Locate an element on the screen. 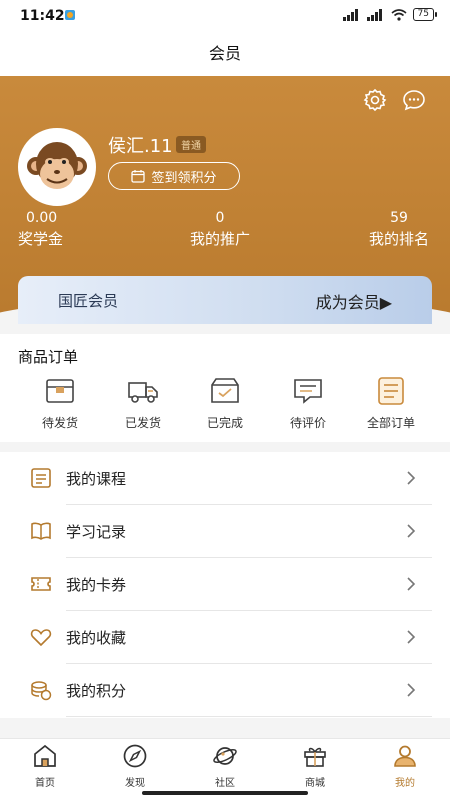 The image size is (450, 800). calendar-icon is located at coordinates (138, 176).